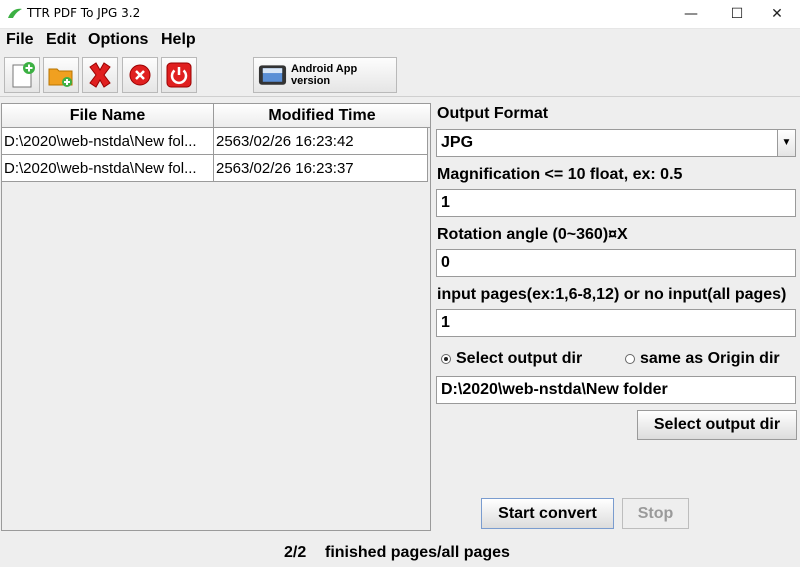 The image size is (800, 567). What do you see at coordinates (20, 40) in the screenshot?
I see `menu-file: File` at bounding box center [20, 40].